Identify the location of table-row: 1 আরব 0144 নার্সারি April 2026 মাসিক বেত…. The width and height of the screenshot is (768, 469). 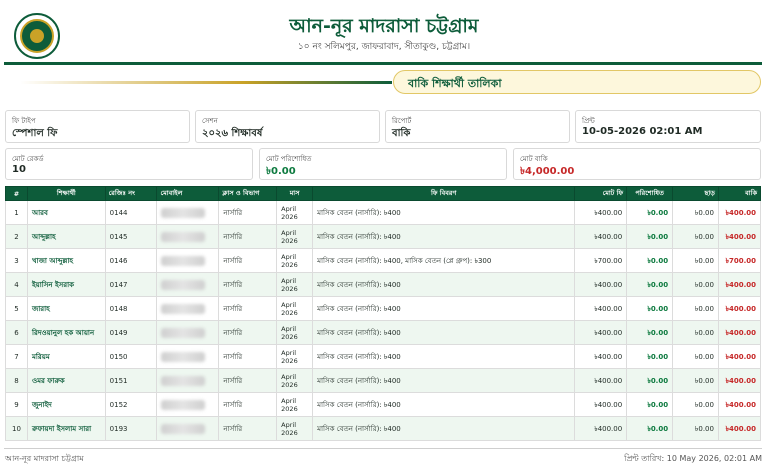
(383, 212).